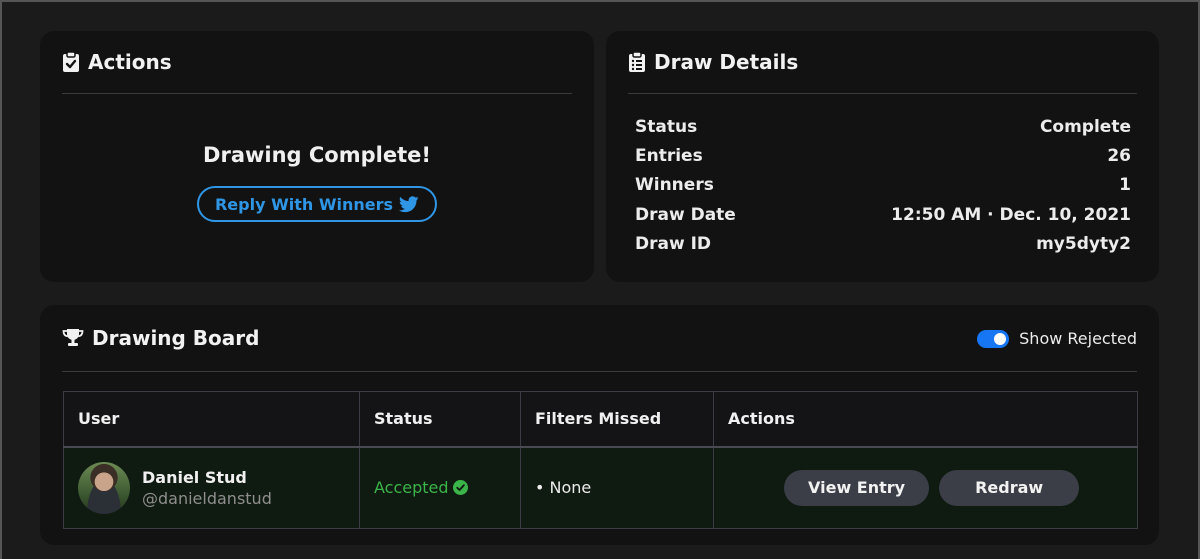  Describe the element at coordinates (104, 487) in the screenshot. I see `avatar` at that location.